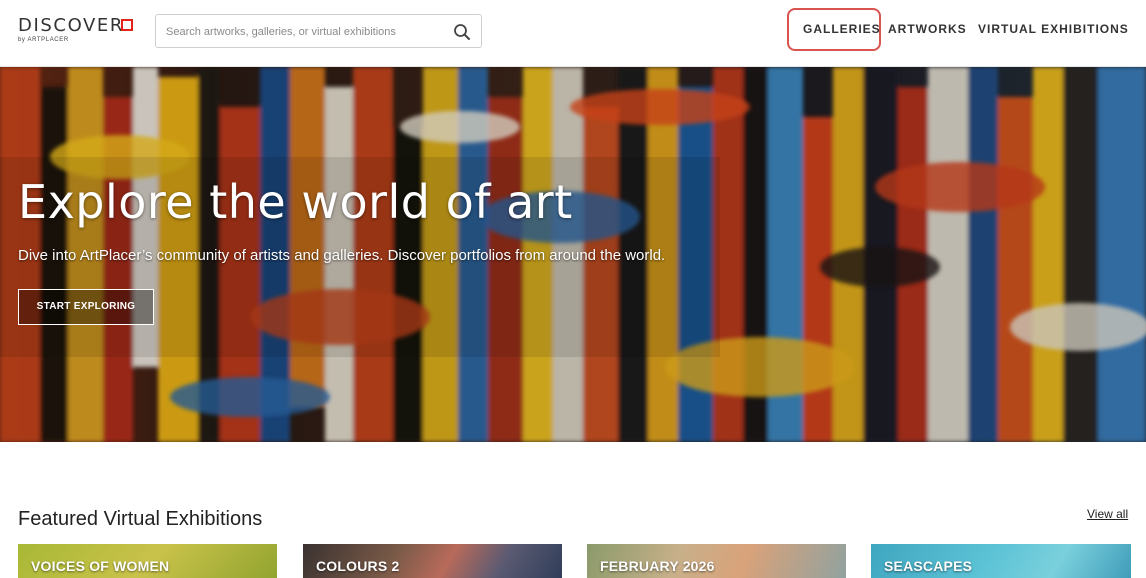 This screenshot has height=578, width=1146. I want to click on exhibition-card-label: SEASCAPES, so click(928, 566).